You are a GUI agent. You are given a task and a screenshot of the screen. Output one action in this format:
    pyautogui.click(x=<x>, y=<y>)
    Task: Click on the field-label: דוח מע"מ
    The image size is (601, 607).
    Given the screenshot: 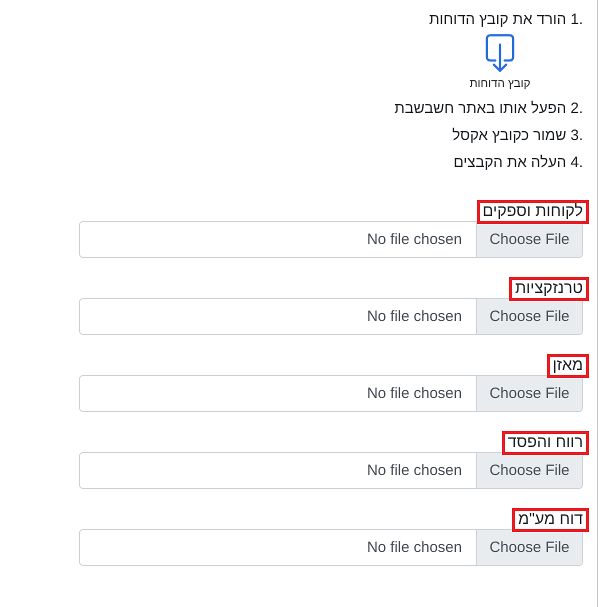 What is the action you would take?
    pyautogui.click(x=550, y=520)
    